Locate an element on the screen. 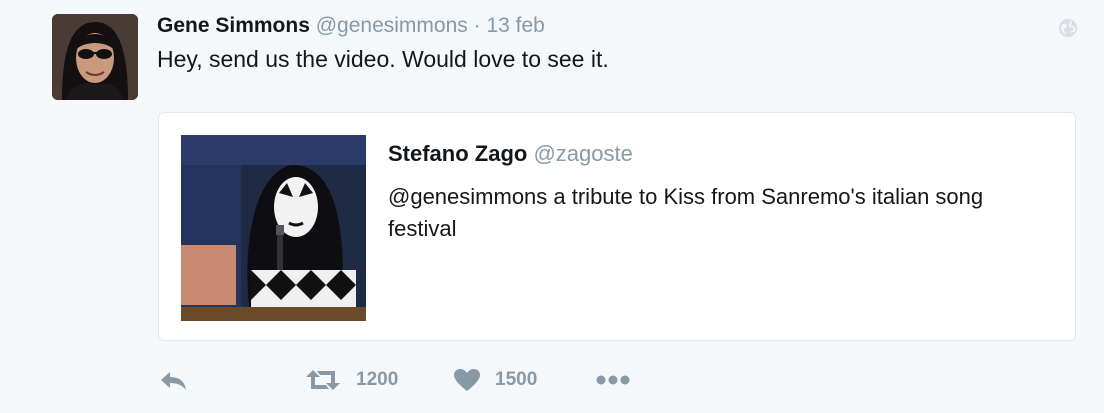  author-name: Gene Simmons is located at coordinates (233, 25).